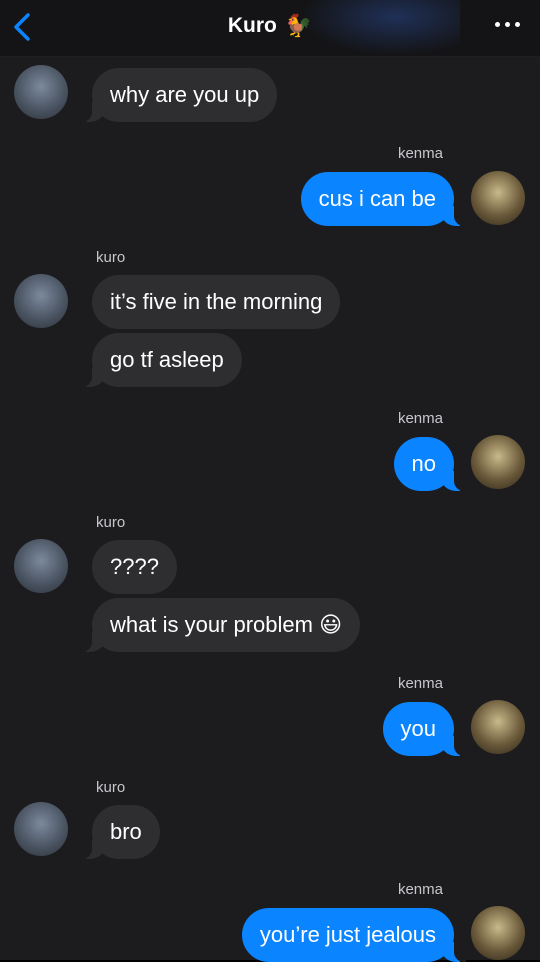 The height and width of the screenshot is (962, 540). I want to click on incoming-message-bubble: ????, so click(134, 567).